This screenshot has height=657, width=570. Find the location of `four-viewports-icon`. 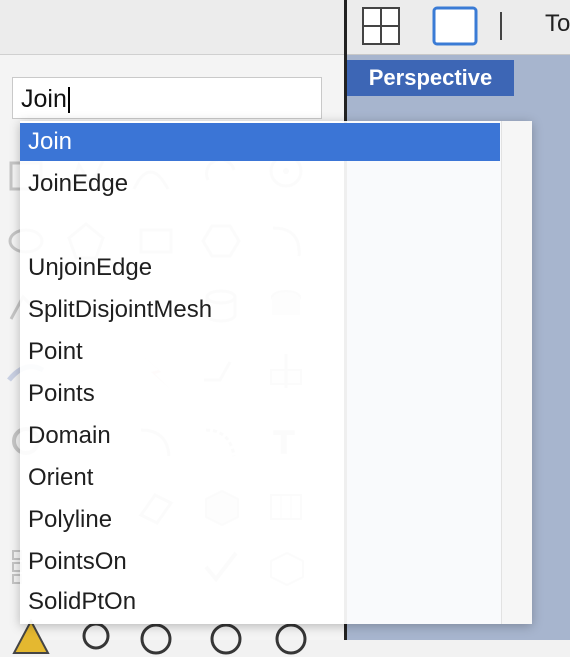

four-viewports-icon is located at coordinates (381, 26).